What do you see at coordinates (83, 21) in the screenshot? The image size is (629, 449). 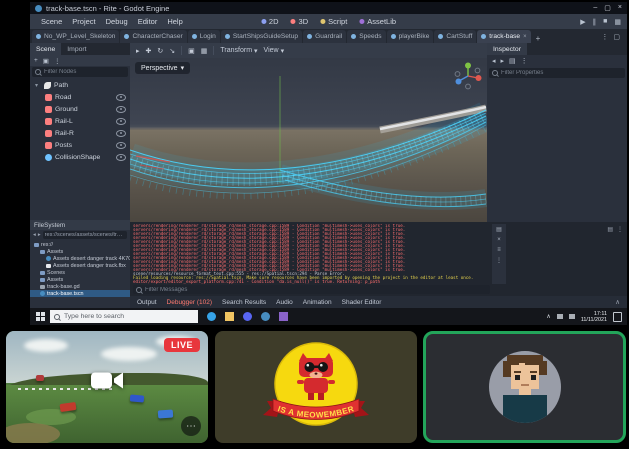 I see `menu-project: Project` at bounding box center [83, 21].